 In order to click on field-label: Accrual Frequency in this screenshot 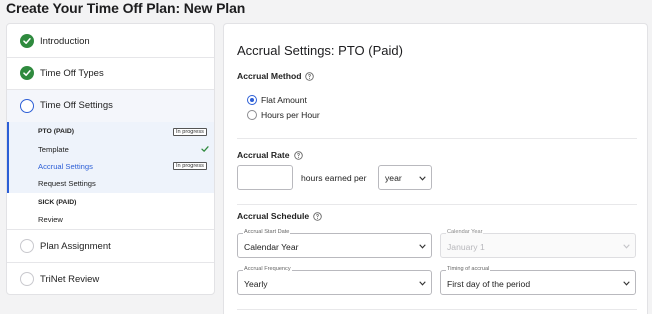, I will do `click(267, 269)`.